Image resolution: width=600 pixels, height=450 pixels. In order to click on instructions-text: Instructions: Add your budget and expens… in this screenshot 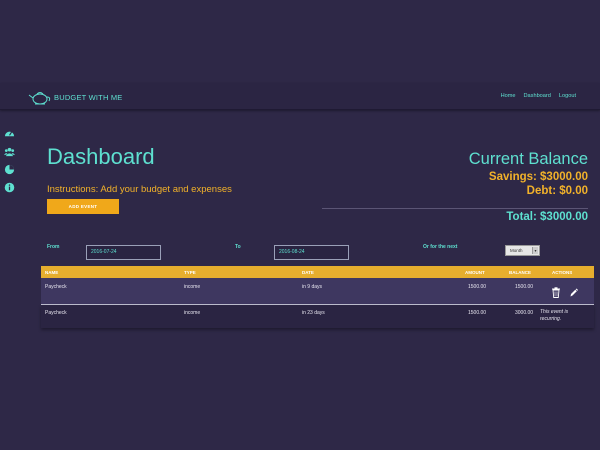, I will do `click(139, 189)`.